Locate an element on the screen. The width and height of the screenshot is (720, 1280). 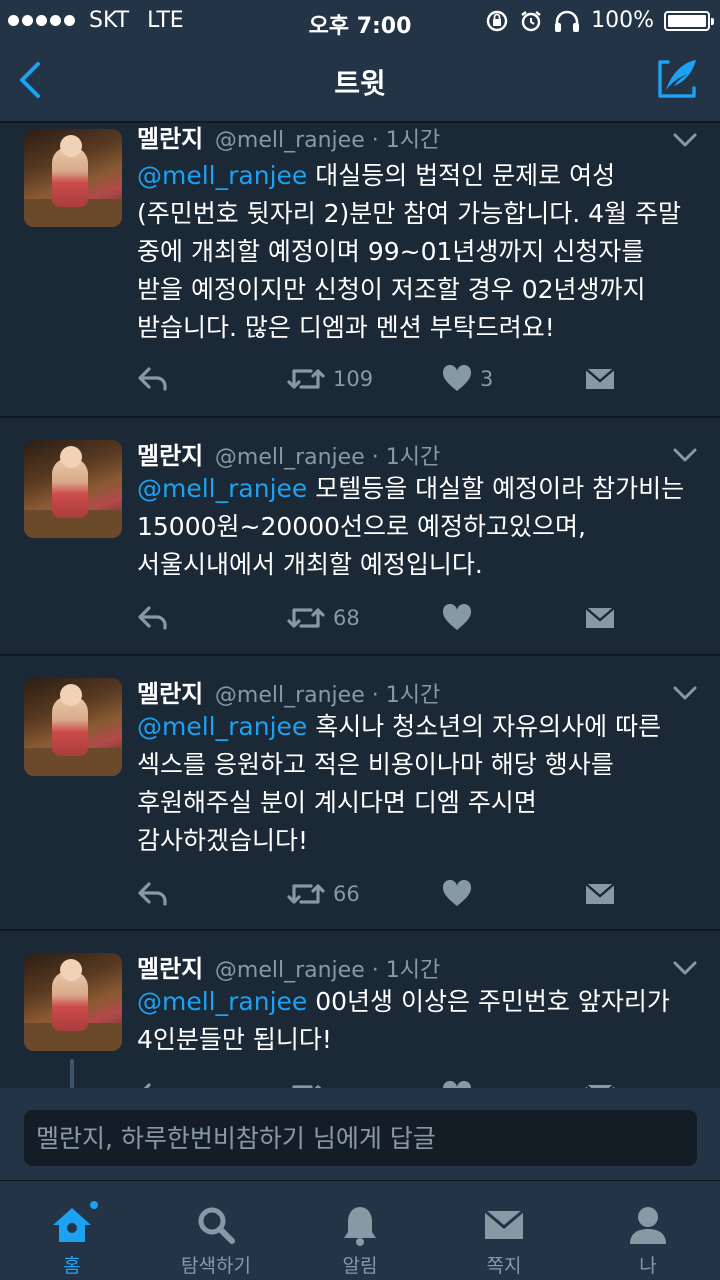
tab-label: 홈 is located at coordinates (72, 1266).